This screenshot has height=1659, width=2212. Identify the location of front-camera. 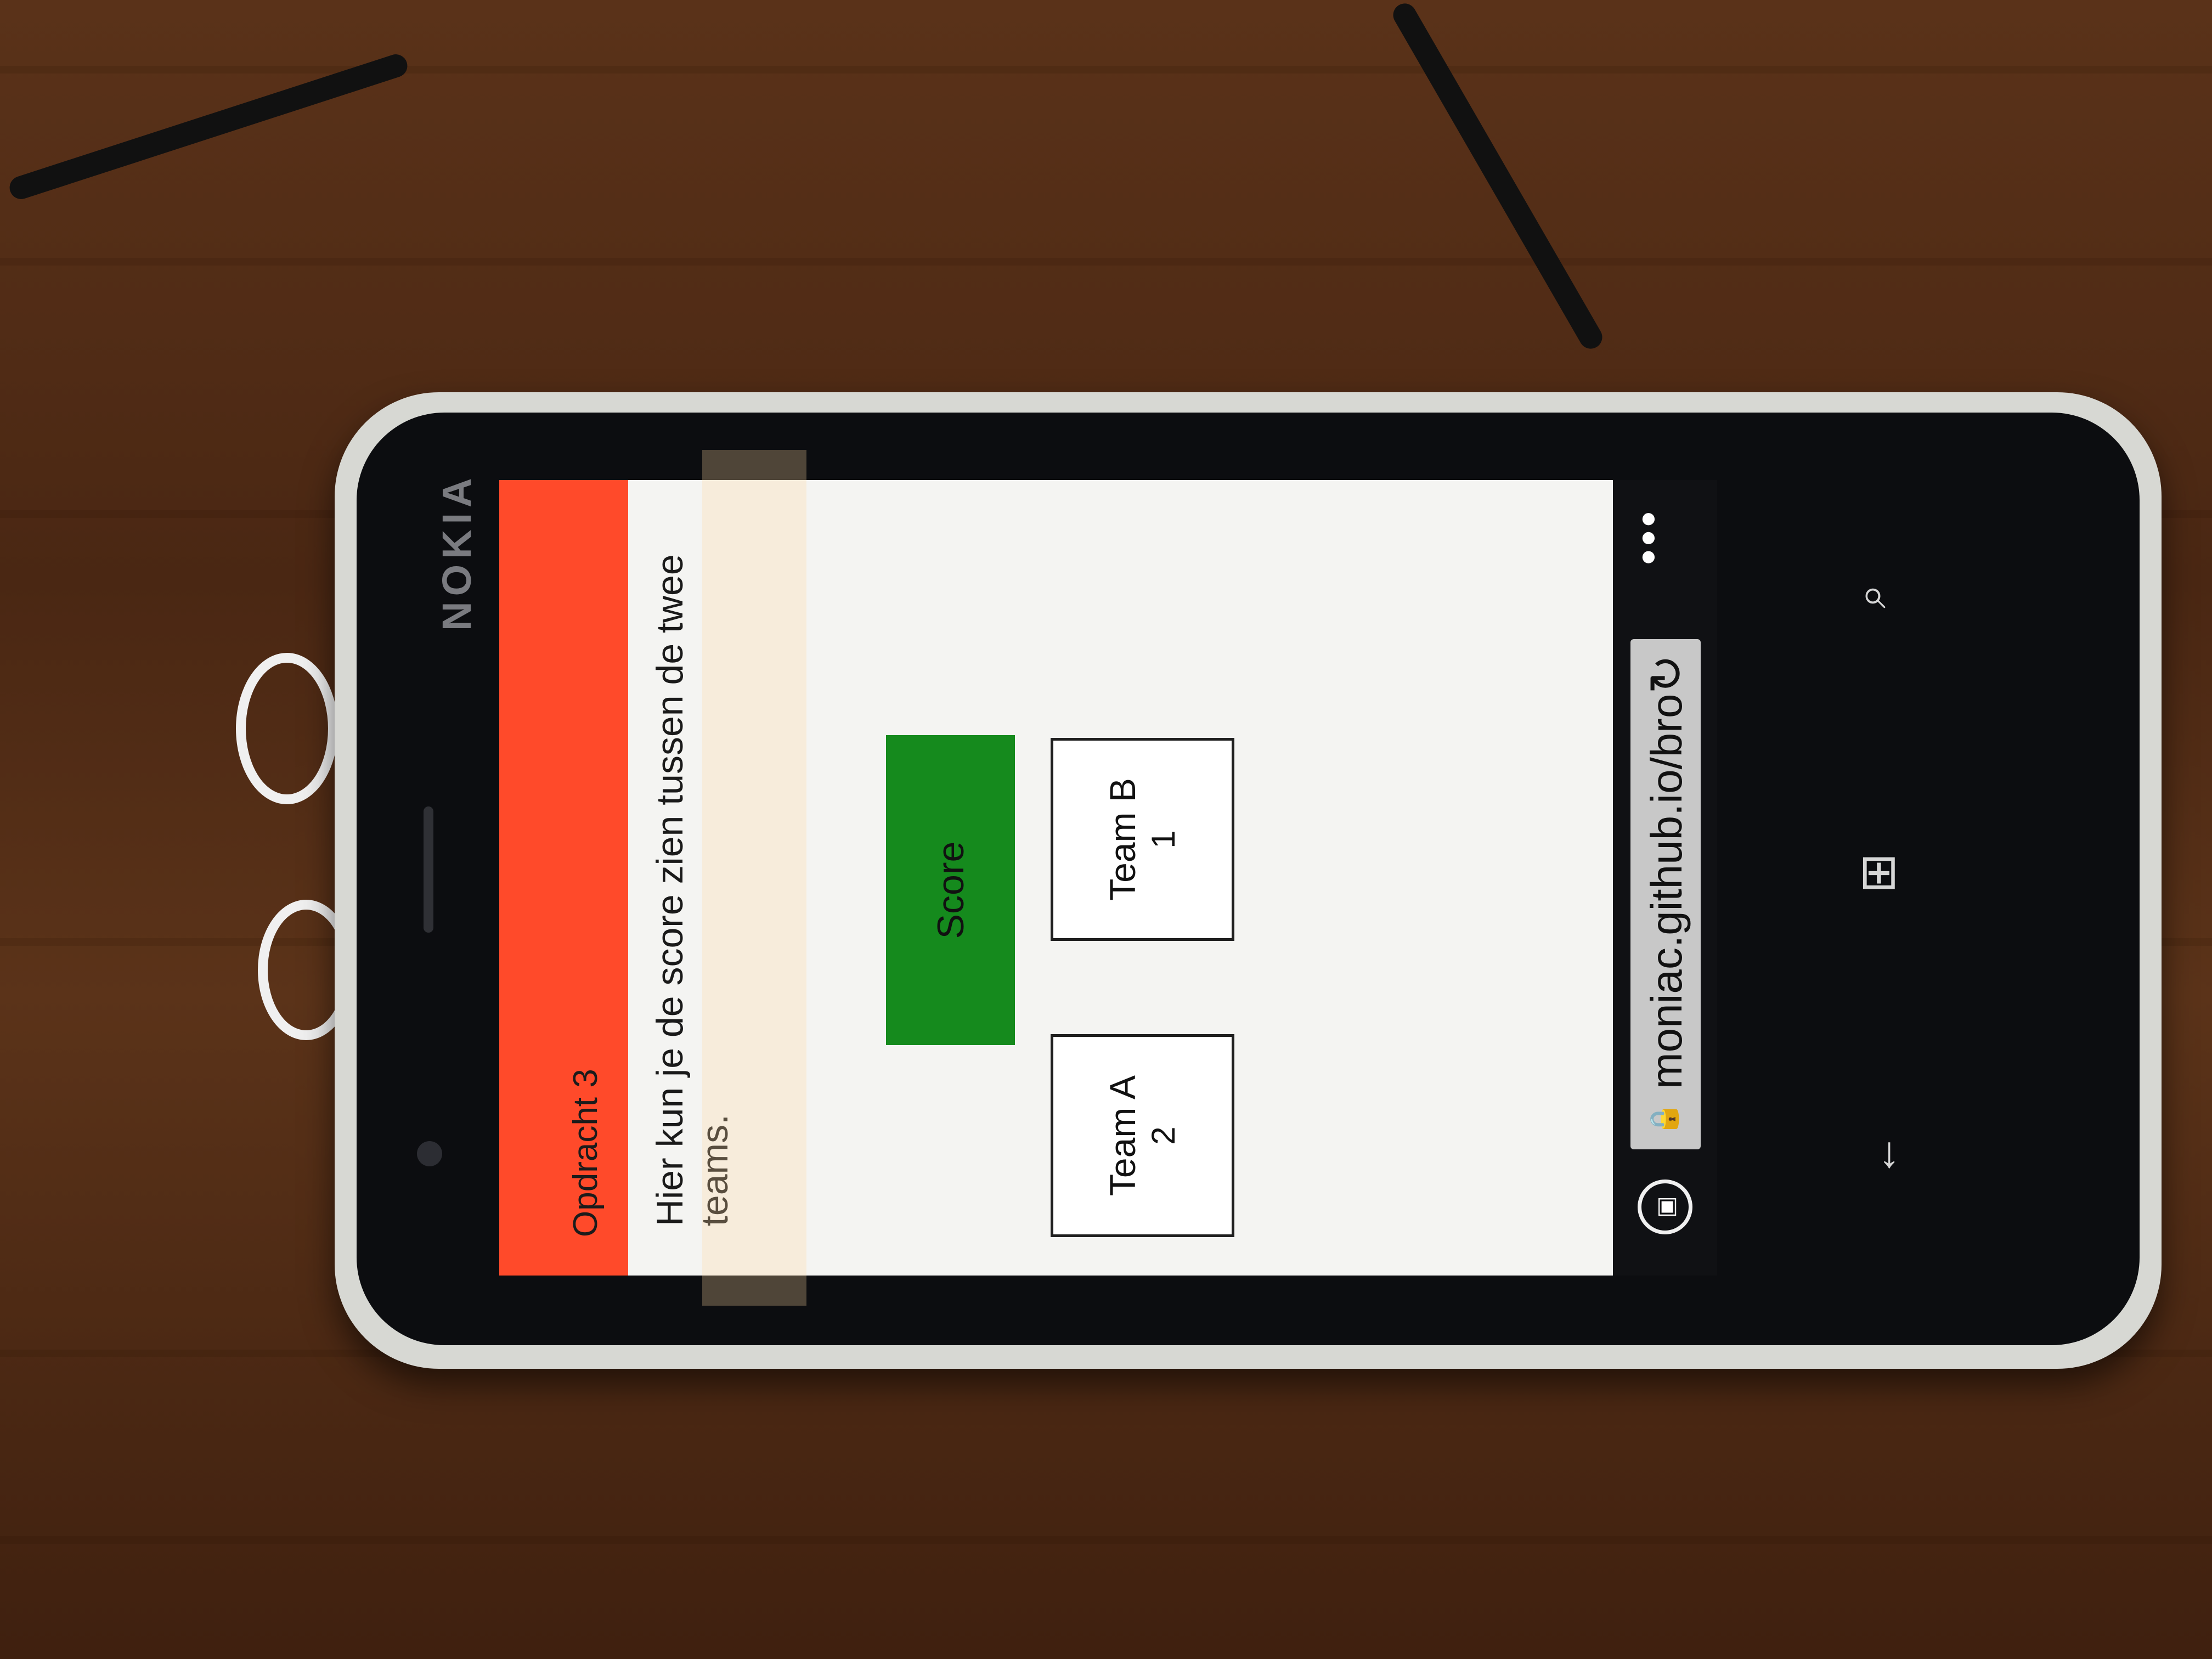
(429, 1153).